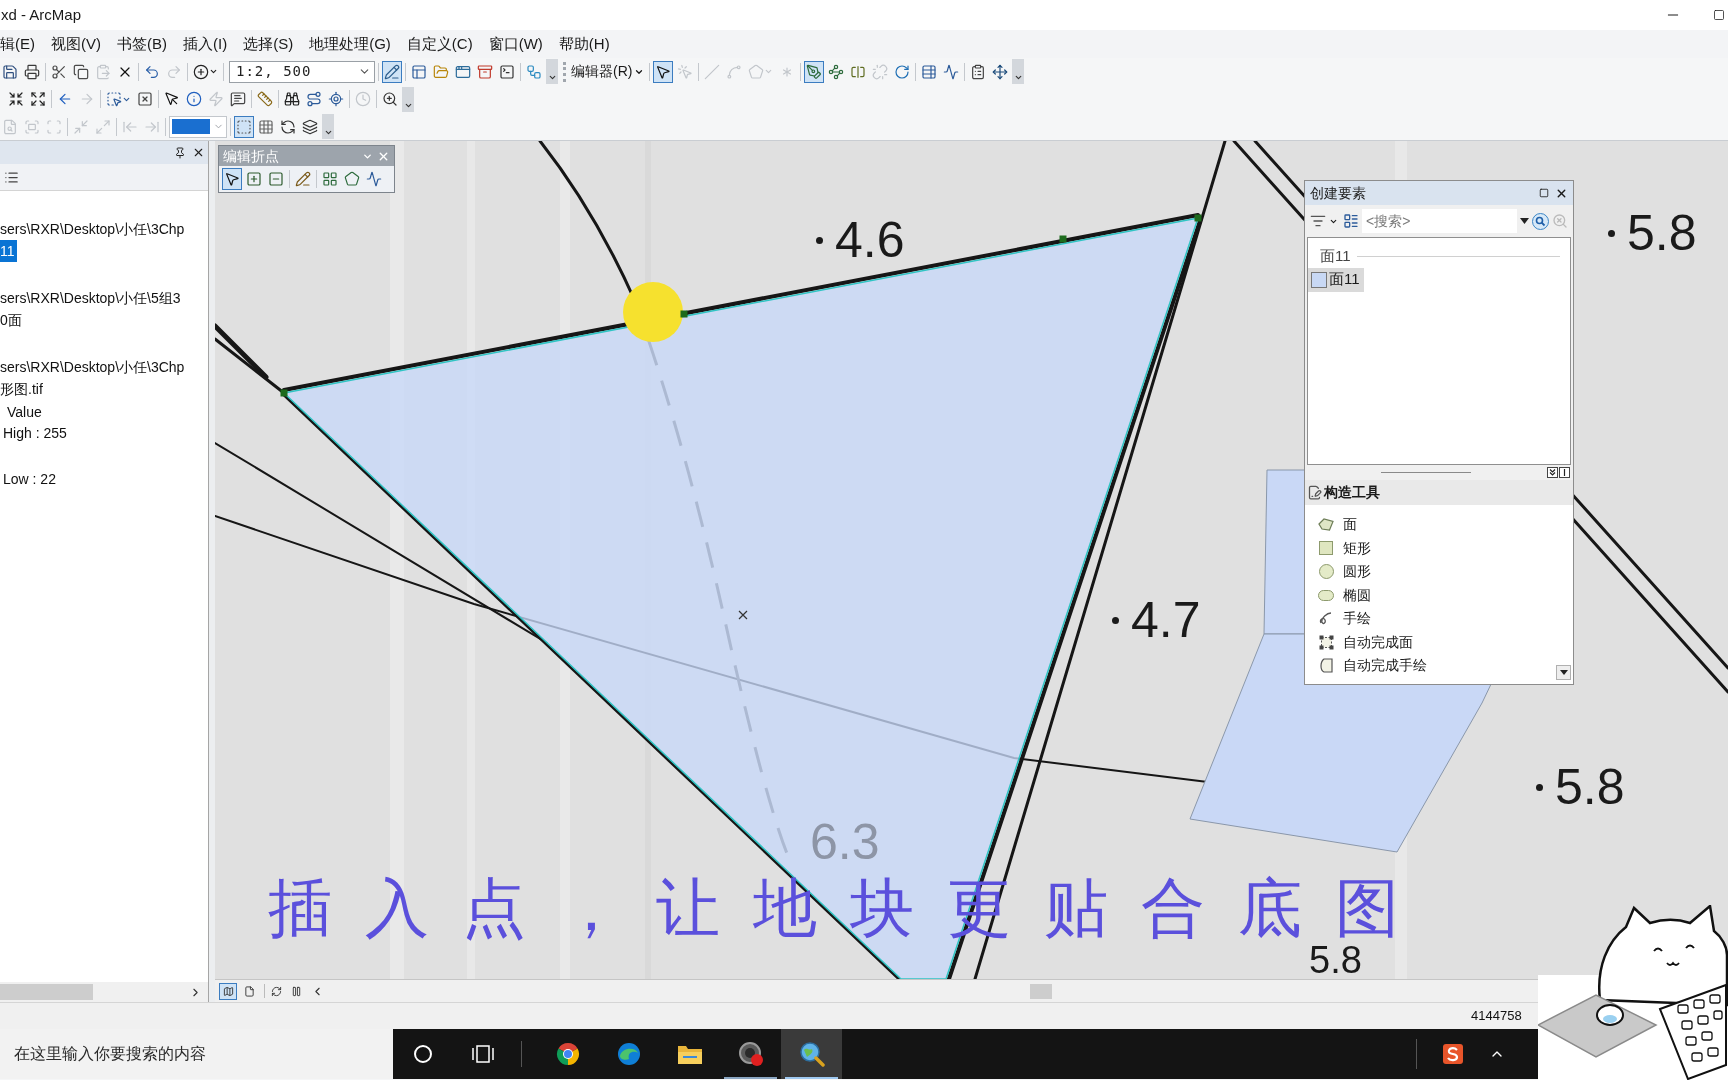  I want to click on toolbar-title: 编辑折点, so click(251, 156).